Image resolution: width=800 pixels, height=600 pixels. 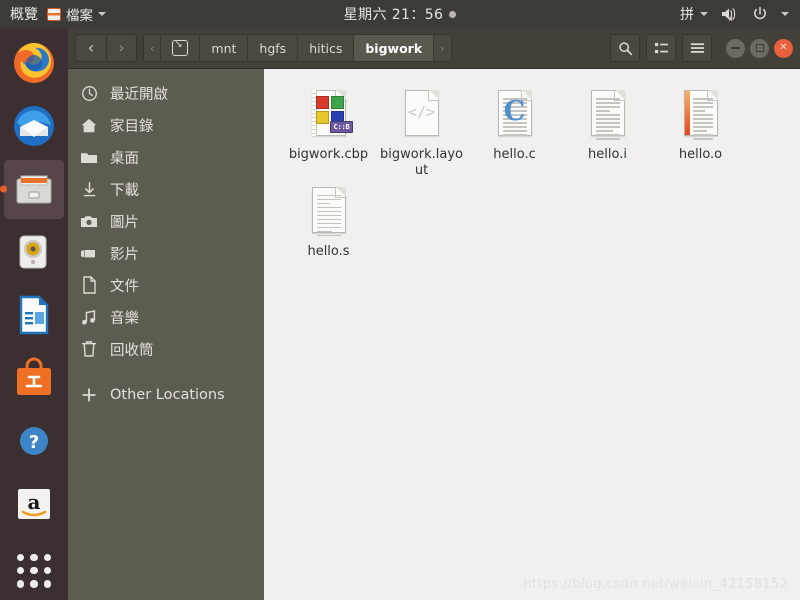 I want to click on dock-item-firefox, so click(x=34, y=63).